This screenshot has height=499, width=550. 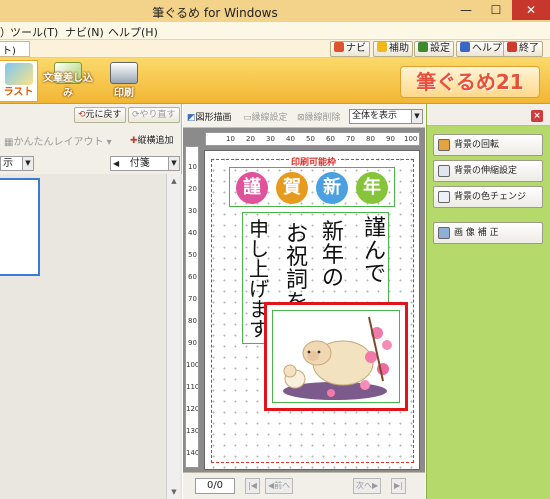 I want to click on close-icon: ×, so click(x=537, y=116).